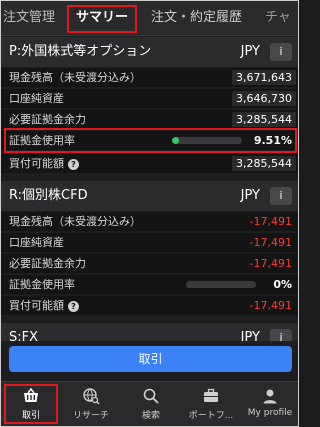 This screenshot has height=427, width=320. Describe the element at coordinates (206, 18) in the screenshot. I see `tab-order-history: 注文・約定履歴` at that location.